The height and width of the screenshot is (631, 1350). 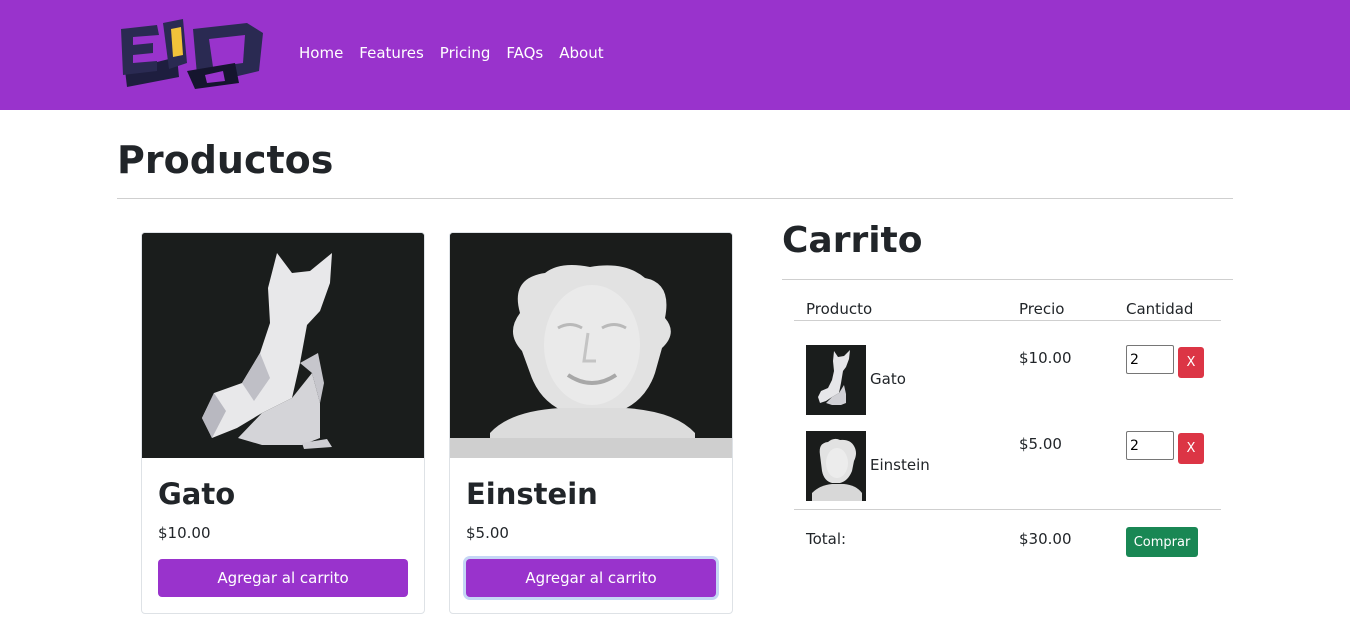 I want to click on cart-header-divider, so click(x=1007, y=320).